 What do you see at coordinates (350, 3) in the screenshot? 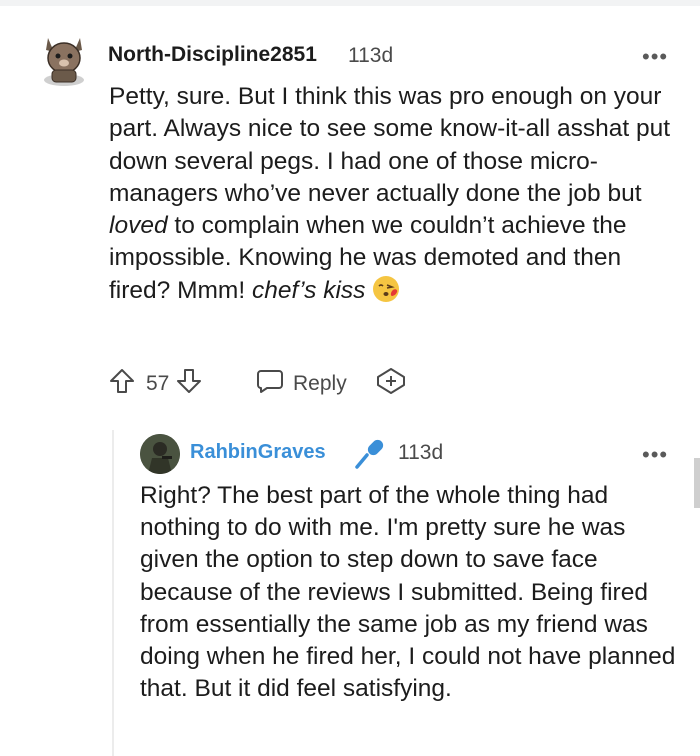
I see `top-divider` at bounding box center [350, 3].